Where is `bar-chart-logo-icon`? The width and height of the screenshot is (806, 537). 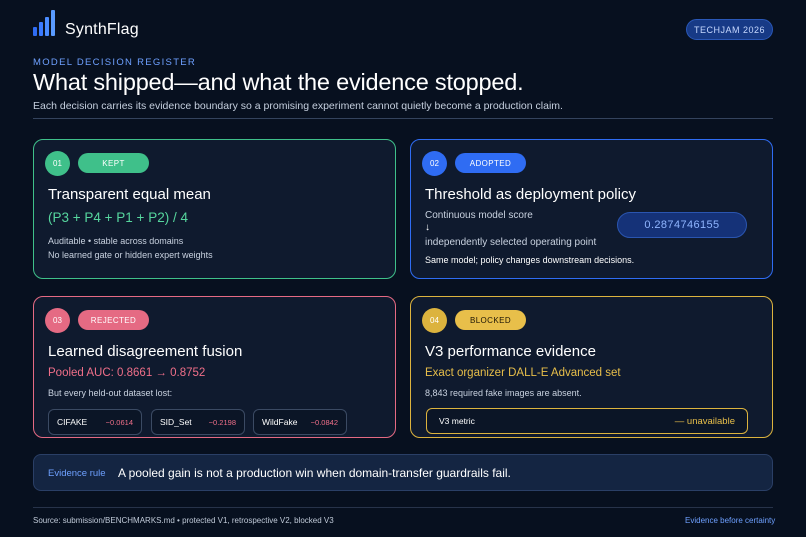
bar-chart-logo-icon is located at coordinates (46, 23).